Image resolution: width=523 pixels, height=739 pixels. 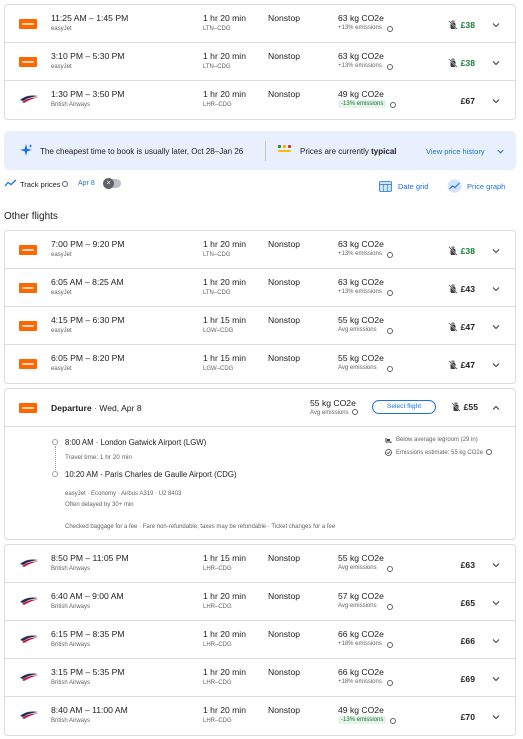 I want to click on legroom-text: Below average legroom (29 in), so click(x=437, y=440).